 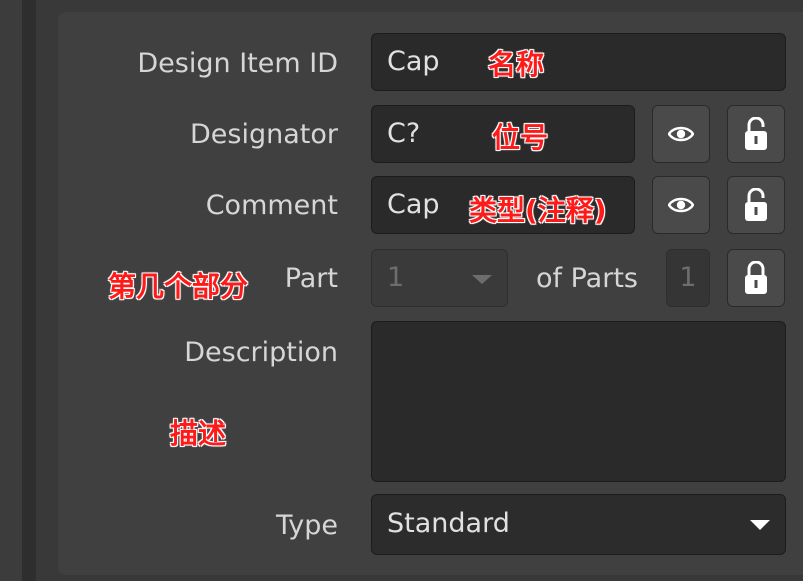 What do you see at coordinates (578, 62) in the screenshot?
I see `design-item-id-input: Cap` at bounding box center [578, 62].